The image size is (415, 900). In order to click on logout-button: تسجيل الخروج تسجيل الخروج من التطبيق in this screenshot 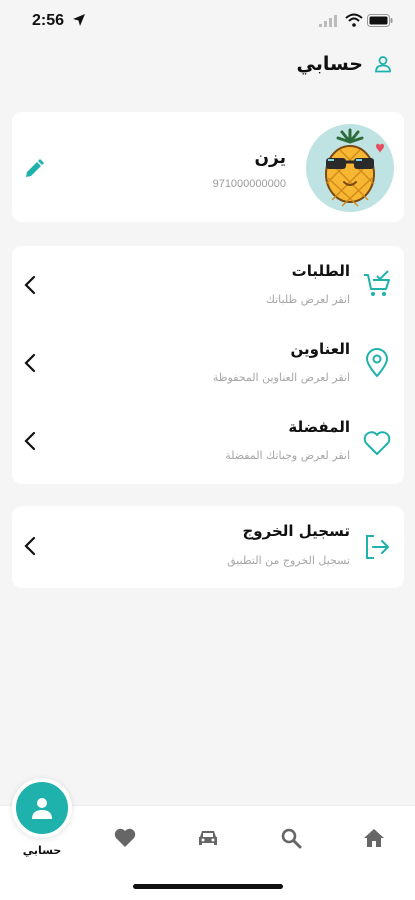, I will do `click(208, 547)`.